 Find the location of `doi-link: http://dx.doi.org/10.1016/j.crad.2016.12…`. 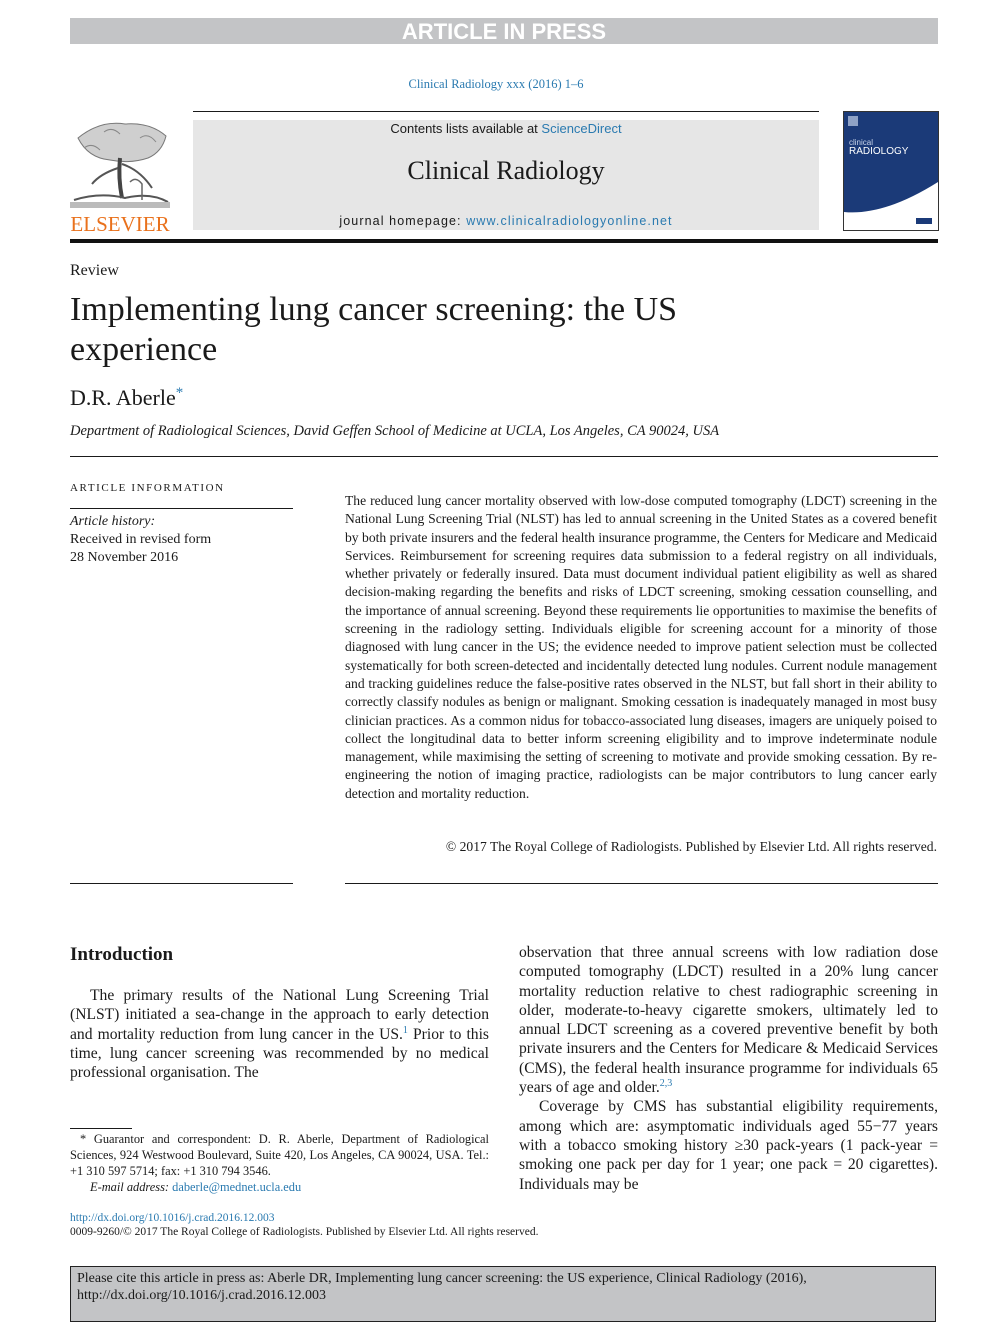

doi-link: http://dx.doi.org/10.1016/j.crad.2016.12… is located at coordinates (172, 1218).